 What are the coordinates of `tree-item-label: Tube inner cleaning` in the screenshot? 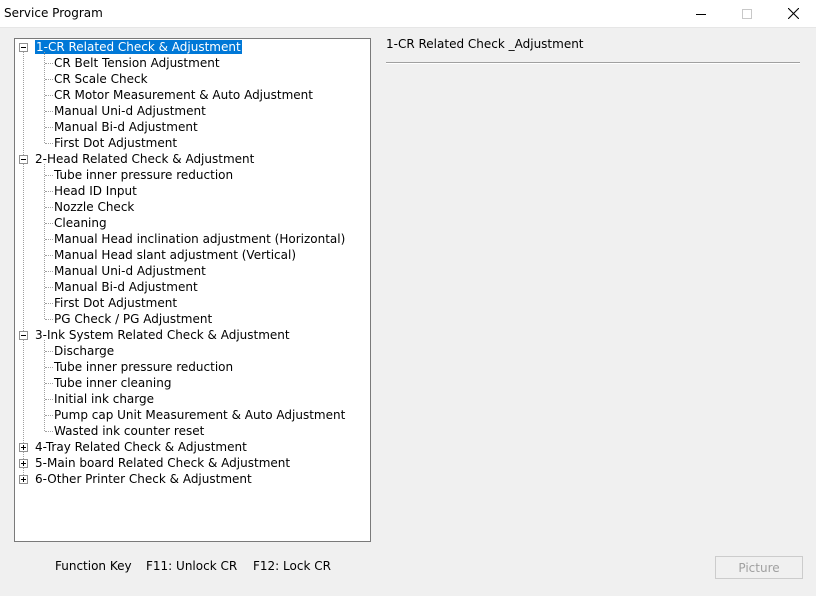 It's located at (113, 383).